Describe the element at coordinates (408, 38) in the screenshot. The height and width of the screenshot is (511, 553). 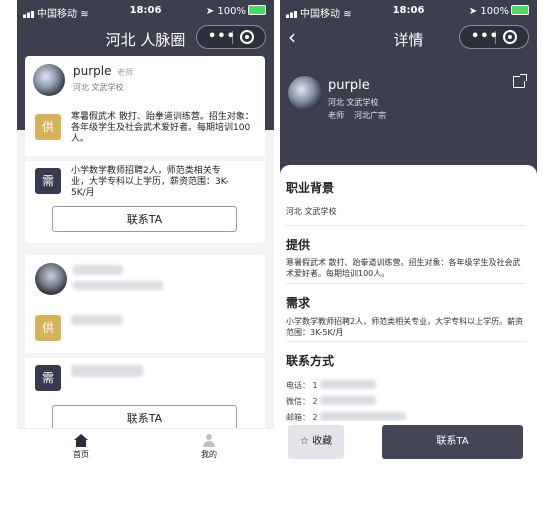
I see `nav-bar: ‹ 详情 •••` at that location.